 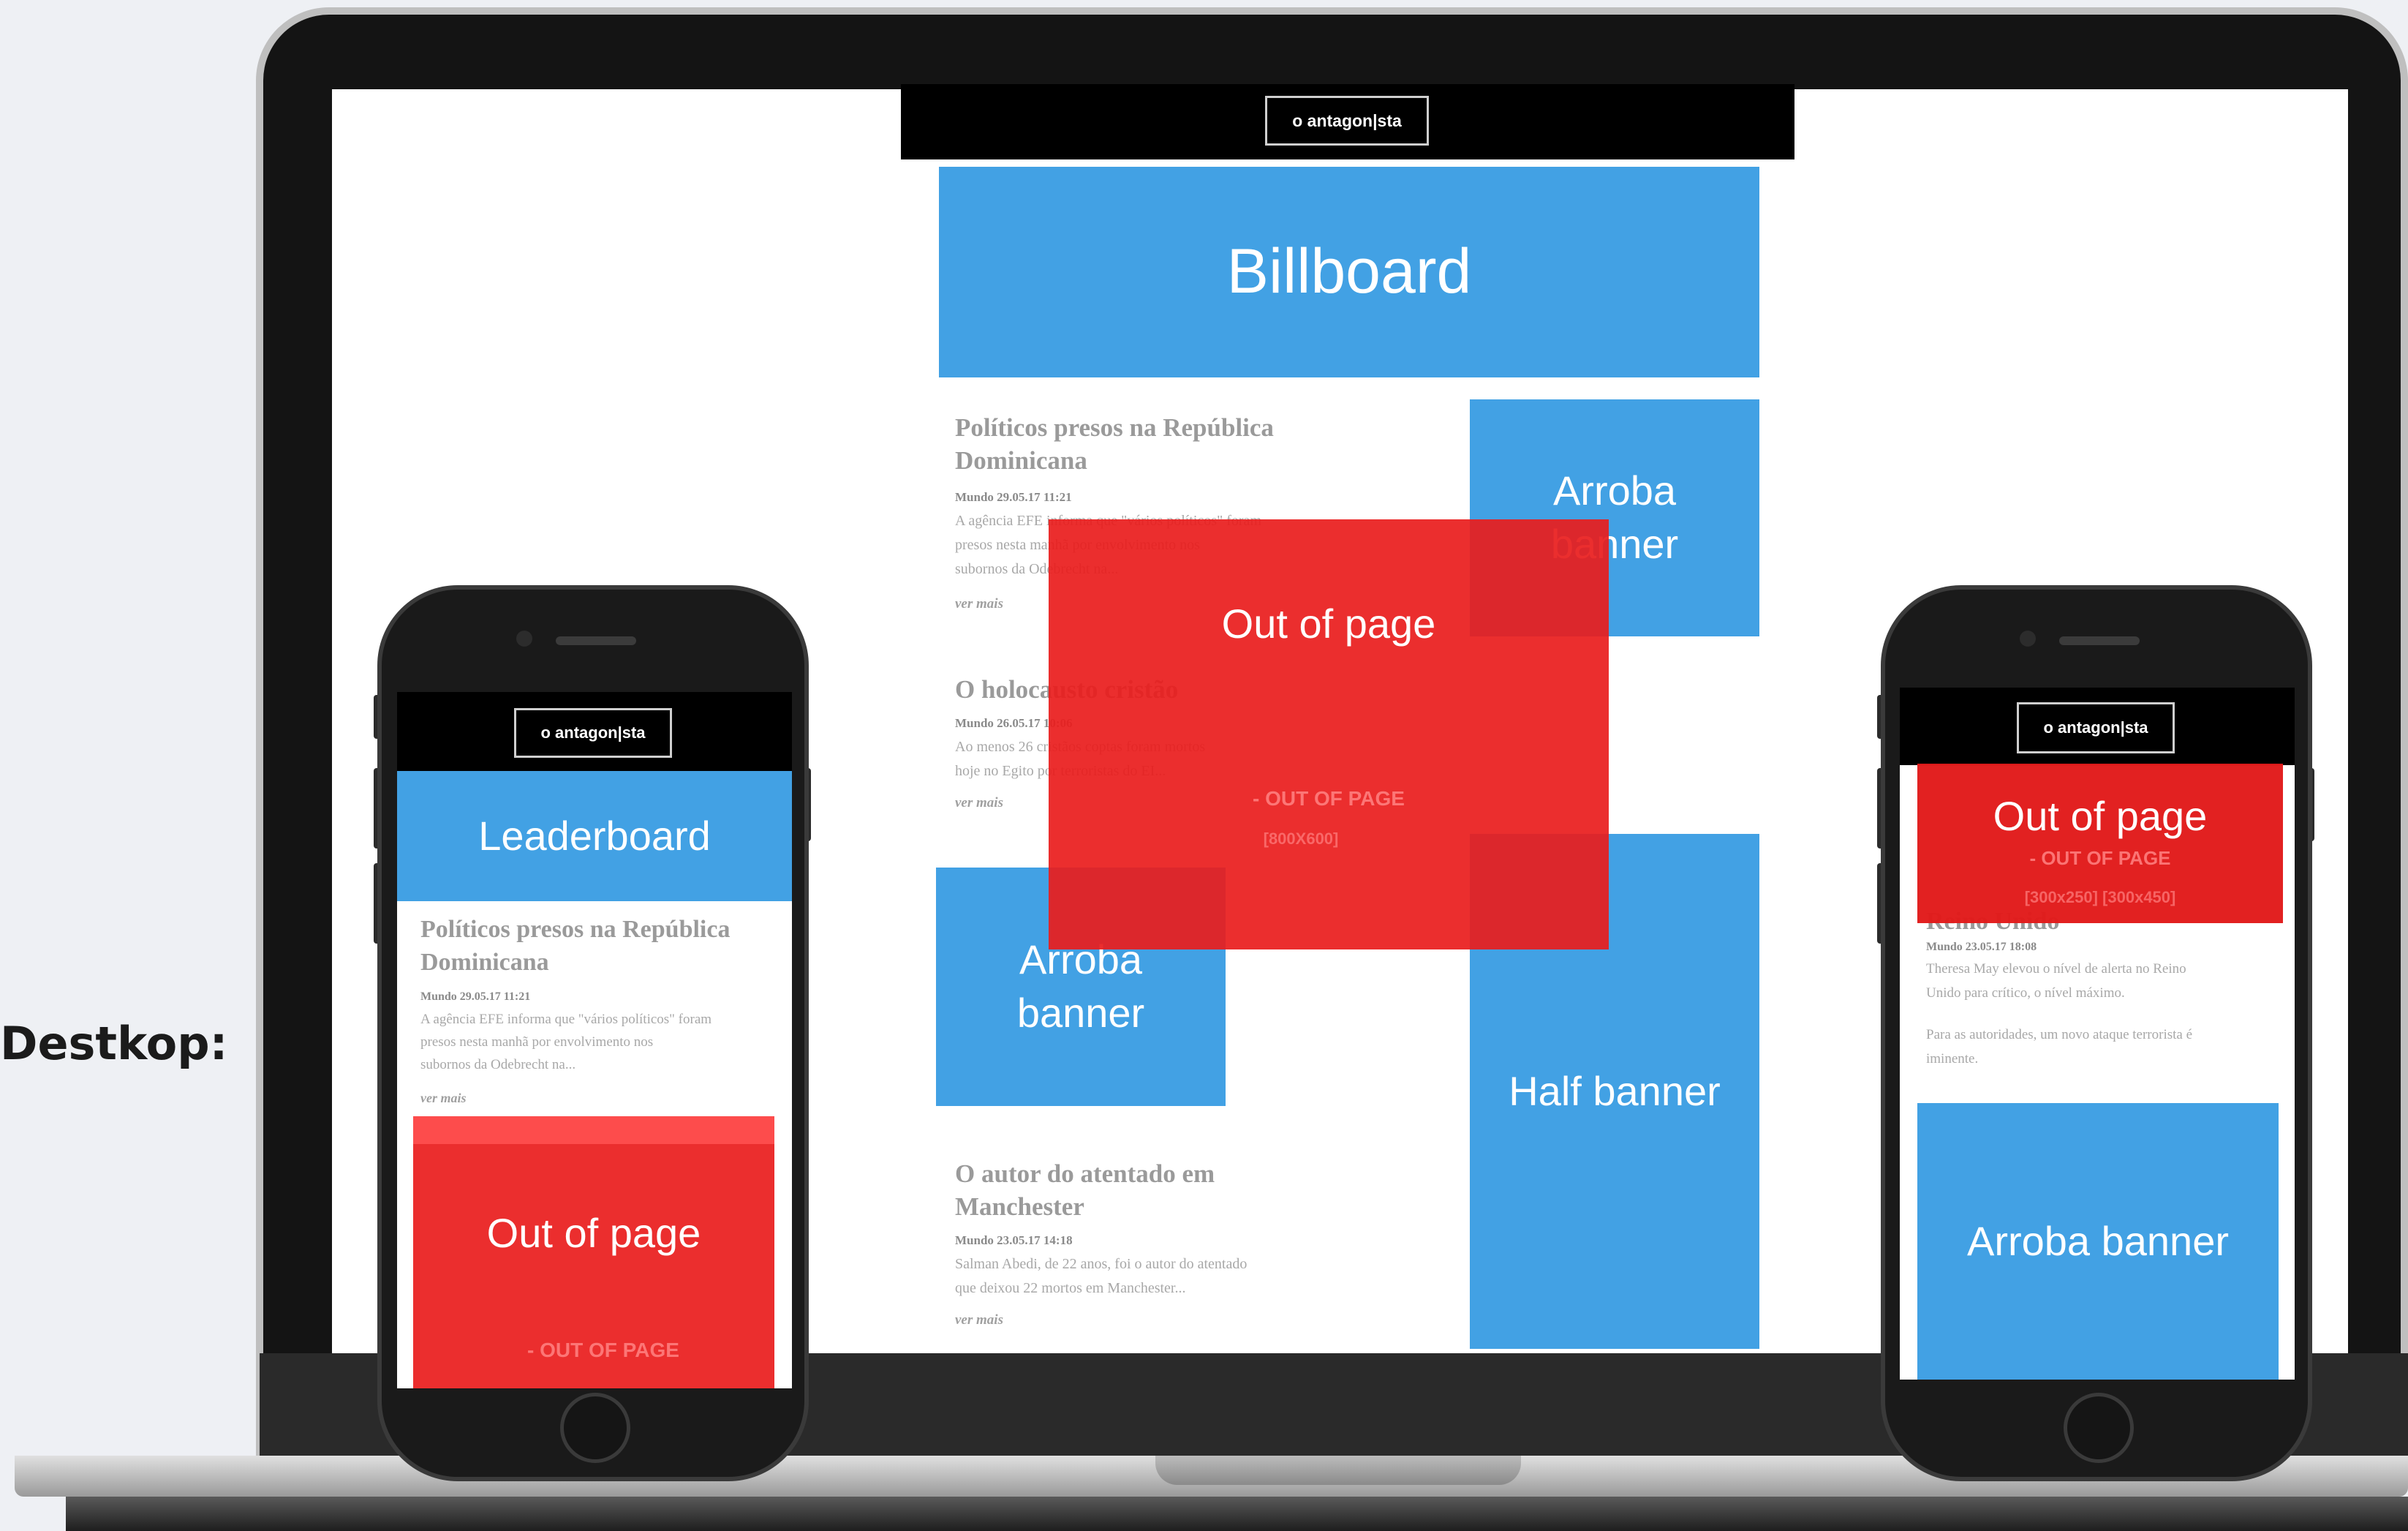 I want to click on article-title-line: O autor do atentado em, so click(x=1085, y=1173).